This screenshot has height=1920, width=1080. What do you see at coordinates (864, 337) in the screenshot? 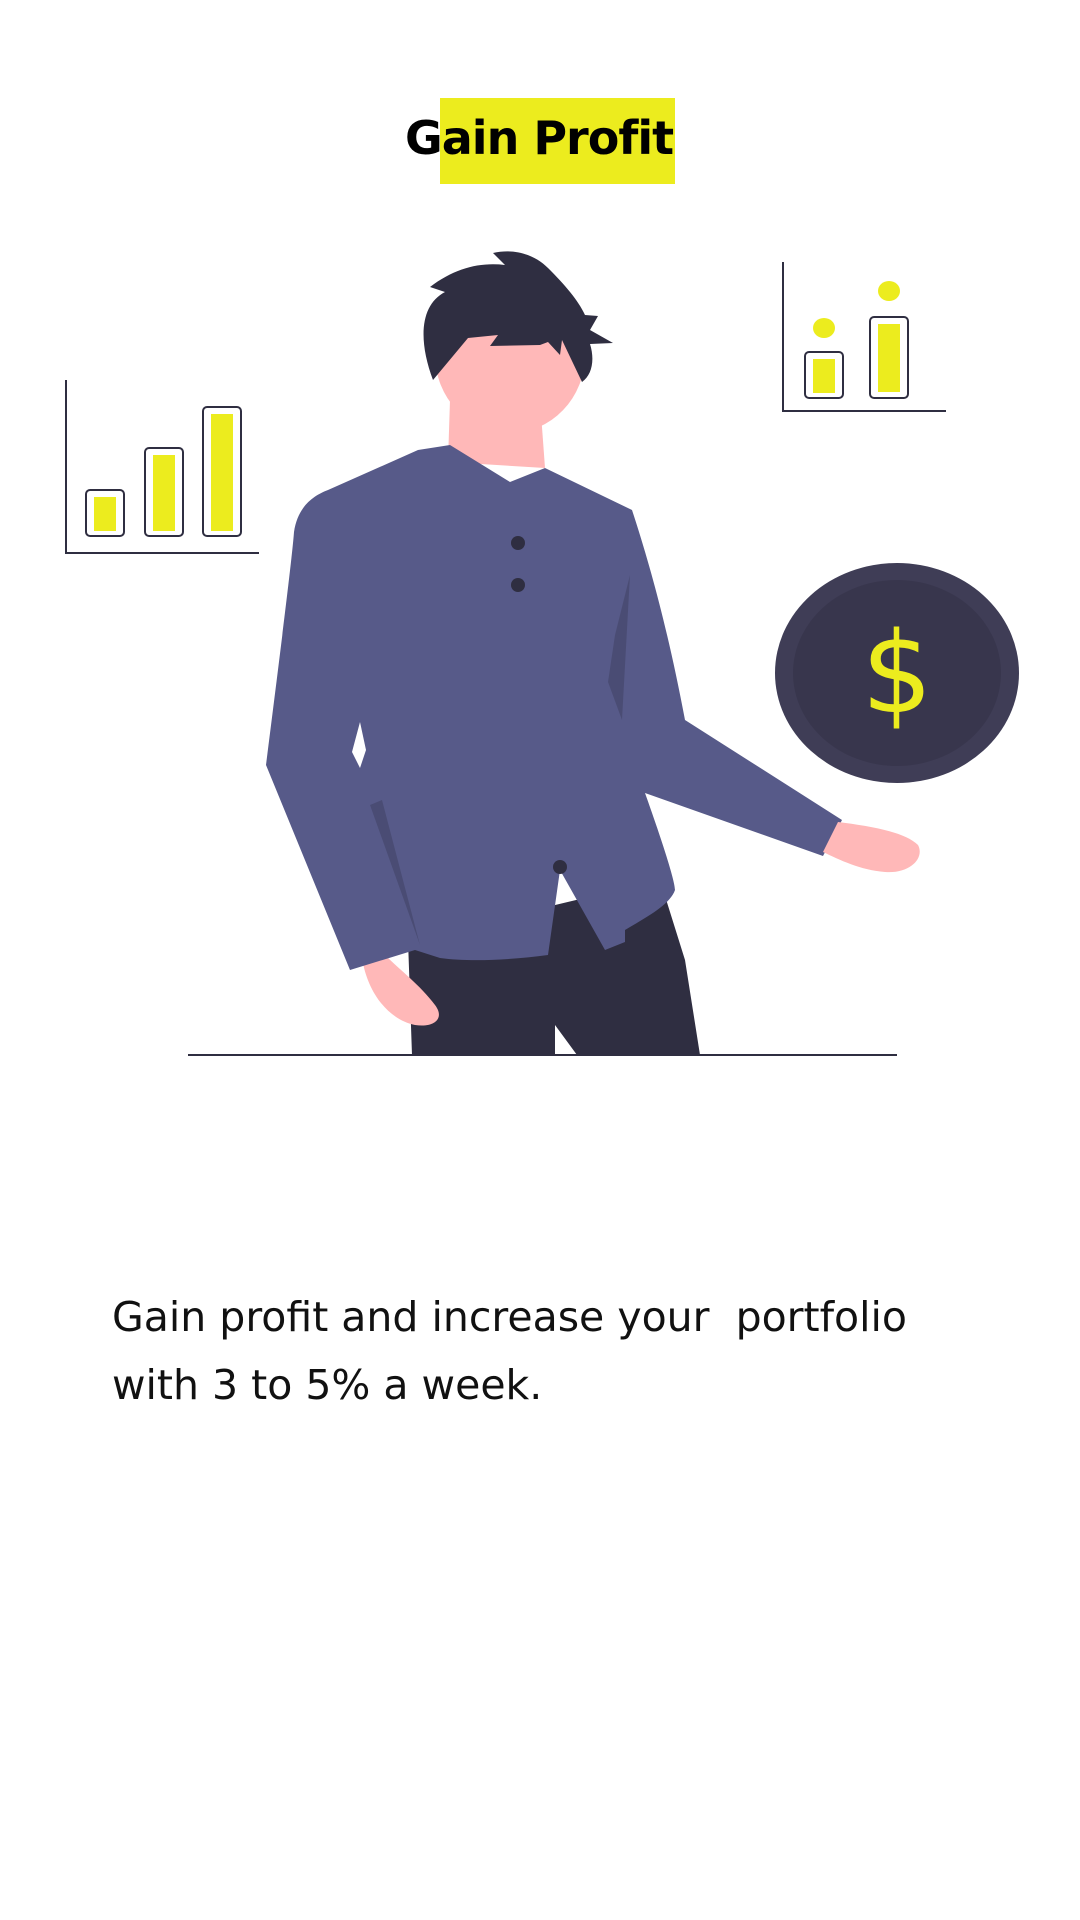
I see `bar-chart-icon-right` at bounding box center [864, 337].